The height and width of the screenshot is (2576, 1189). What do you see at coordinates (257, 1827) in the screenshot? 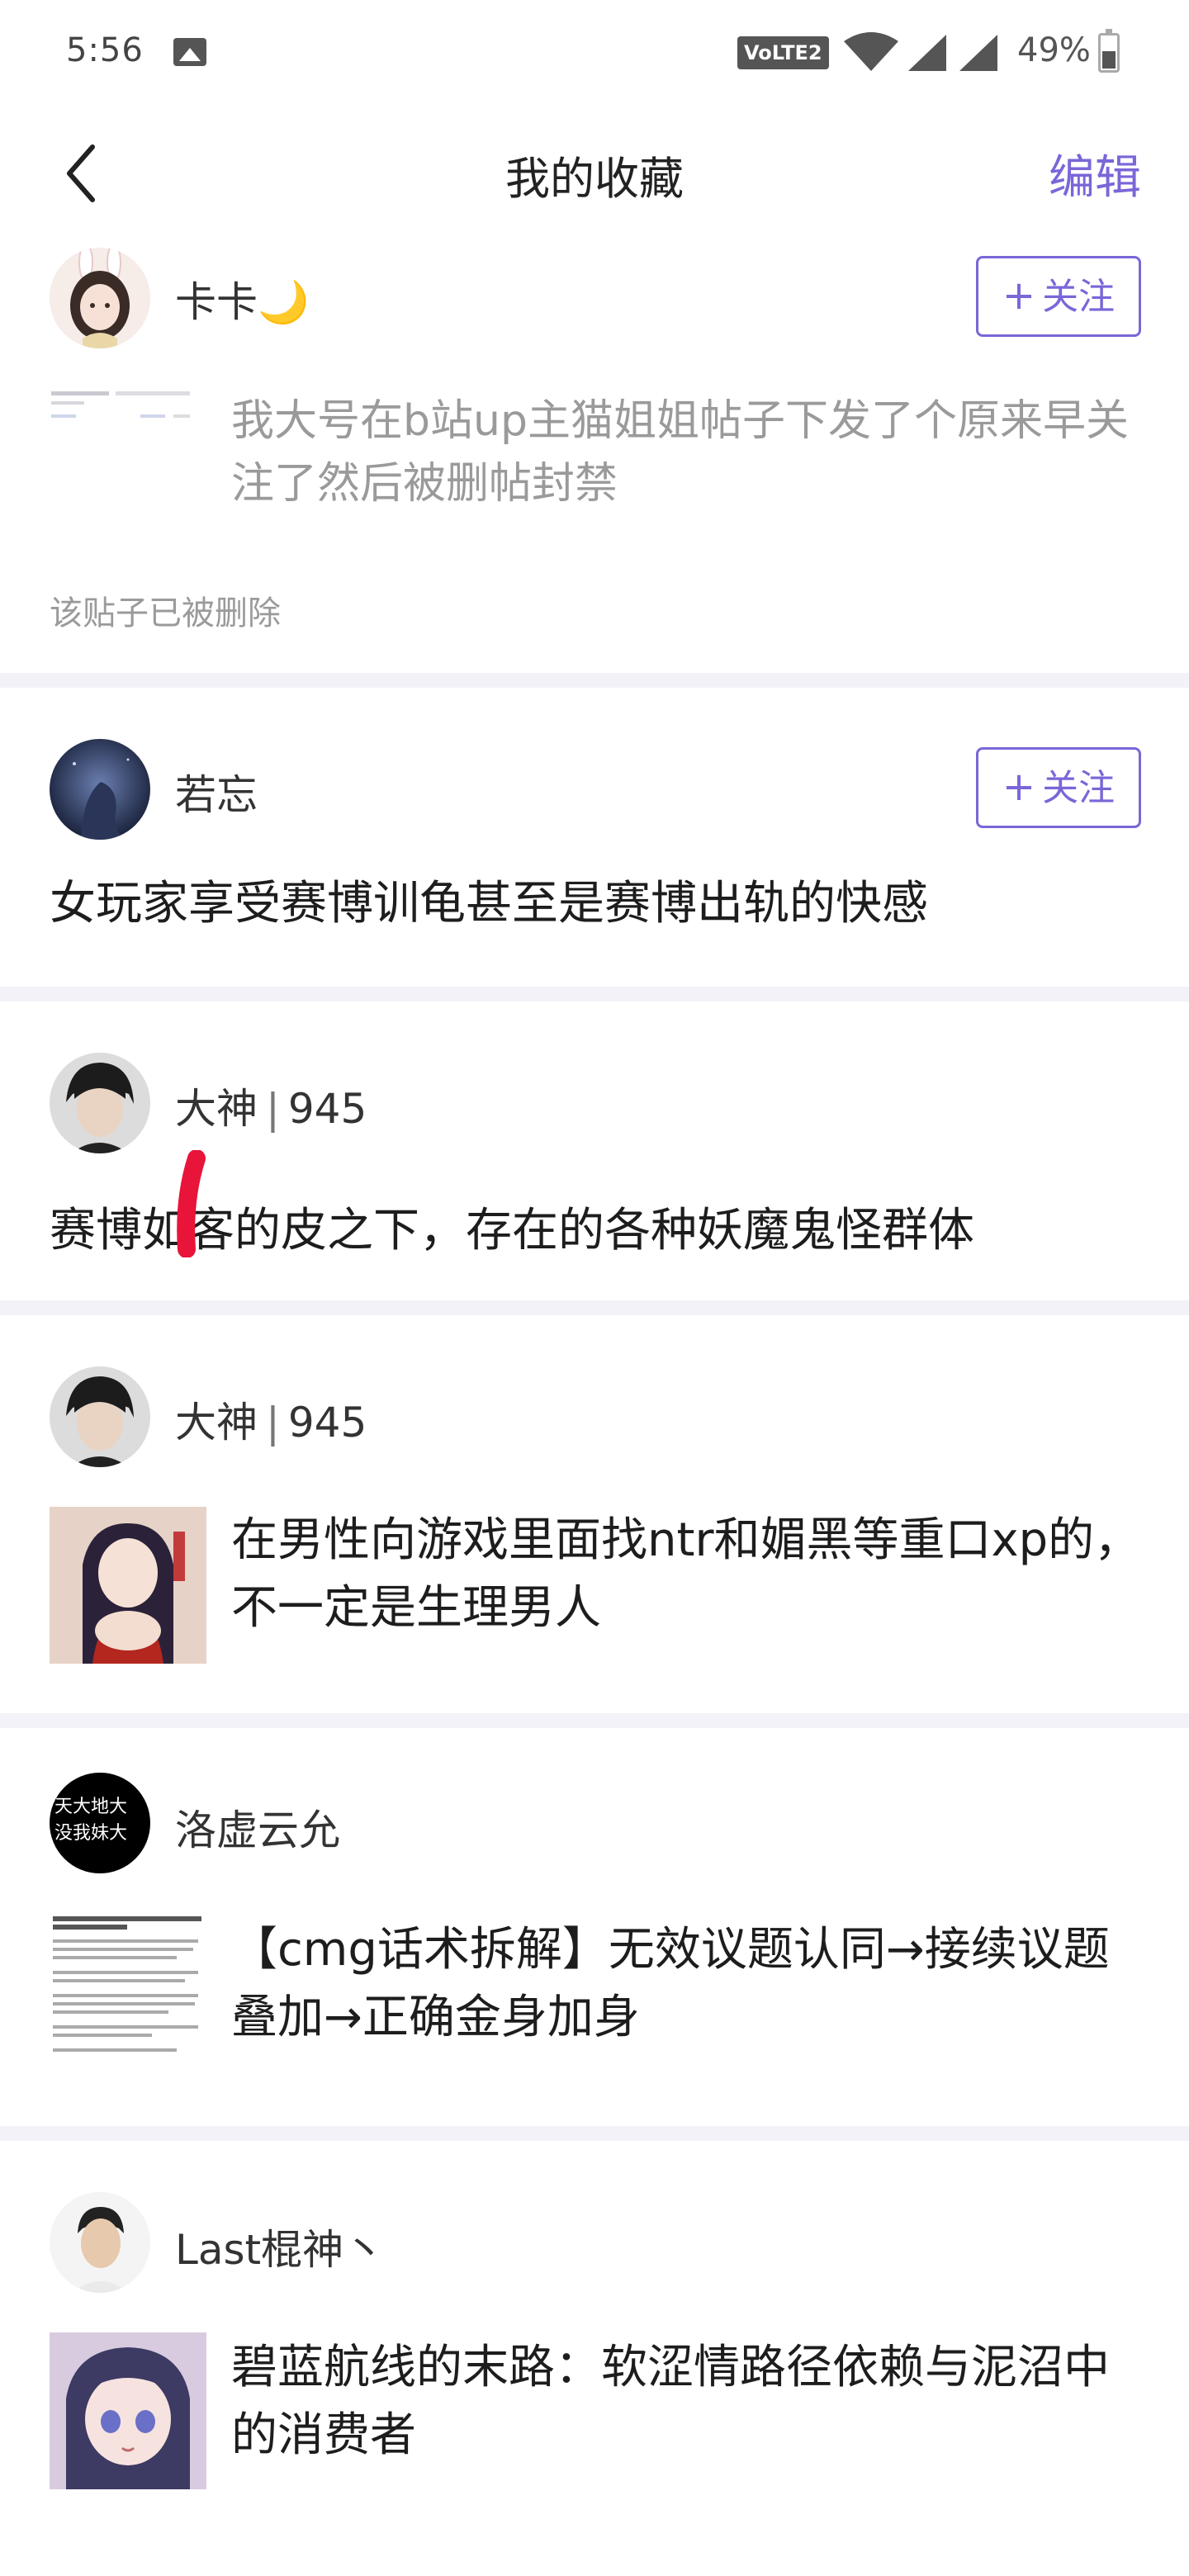
I see `author-name: 洛虚云允` at bounding box center [257, 1827].